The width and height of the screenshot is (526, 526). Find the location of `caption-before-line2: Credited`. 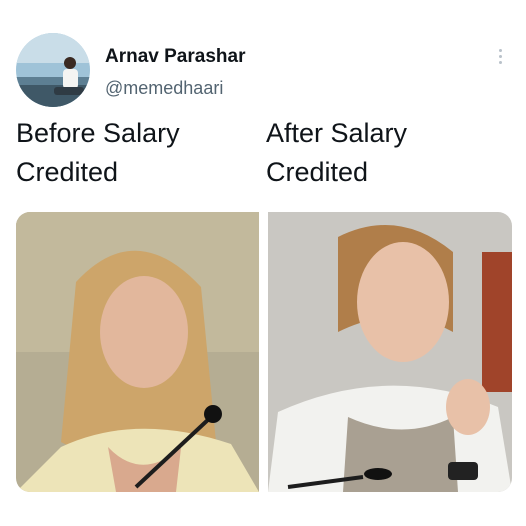

caption-before-line2: Credited is located at coordinates (67, 172).